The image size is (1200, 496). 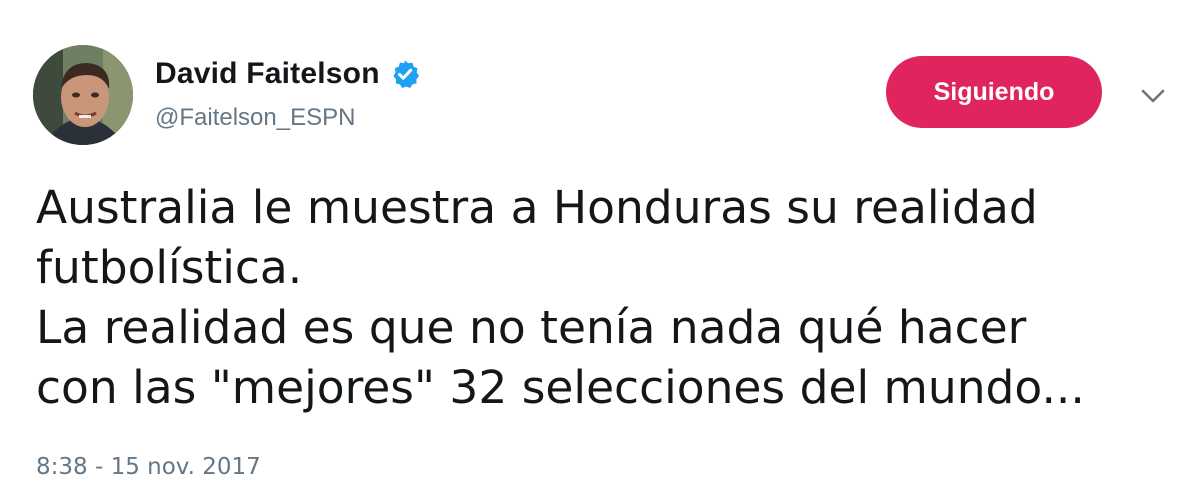 I want to click on tweet-menu-button, so click(x=1153, y=96).